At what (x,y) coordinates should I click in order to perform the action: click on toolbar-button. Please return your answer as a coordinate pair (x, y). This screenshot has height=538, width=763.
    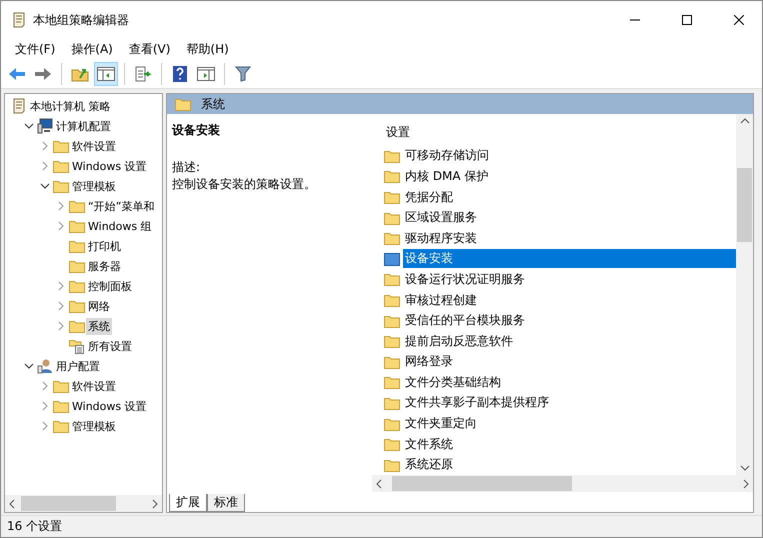
    Looking at the image, I should click on (106, 74).